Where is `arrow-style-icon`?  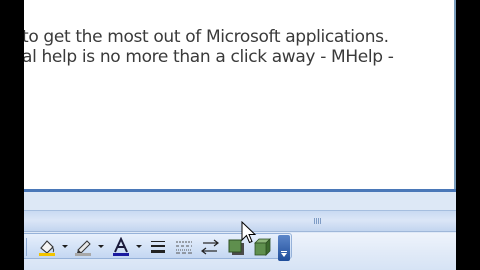
arrow-style-icon is located at coordinates (210, 247).